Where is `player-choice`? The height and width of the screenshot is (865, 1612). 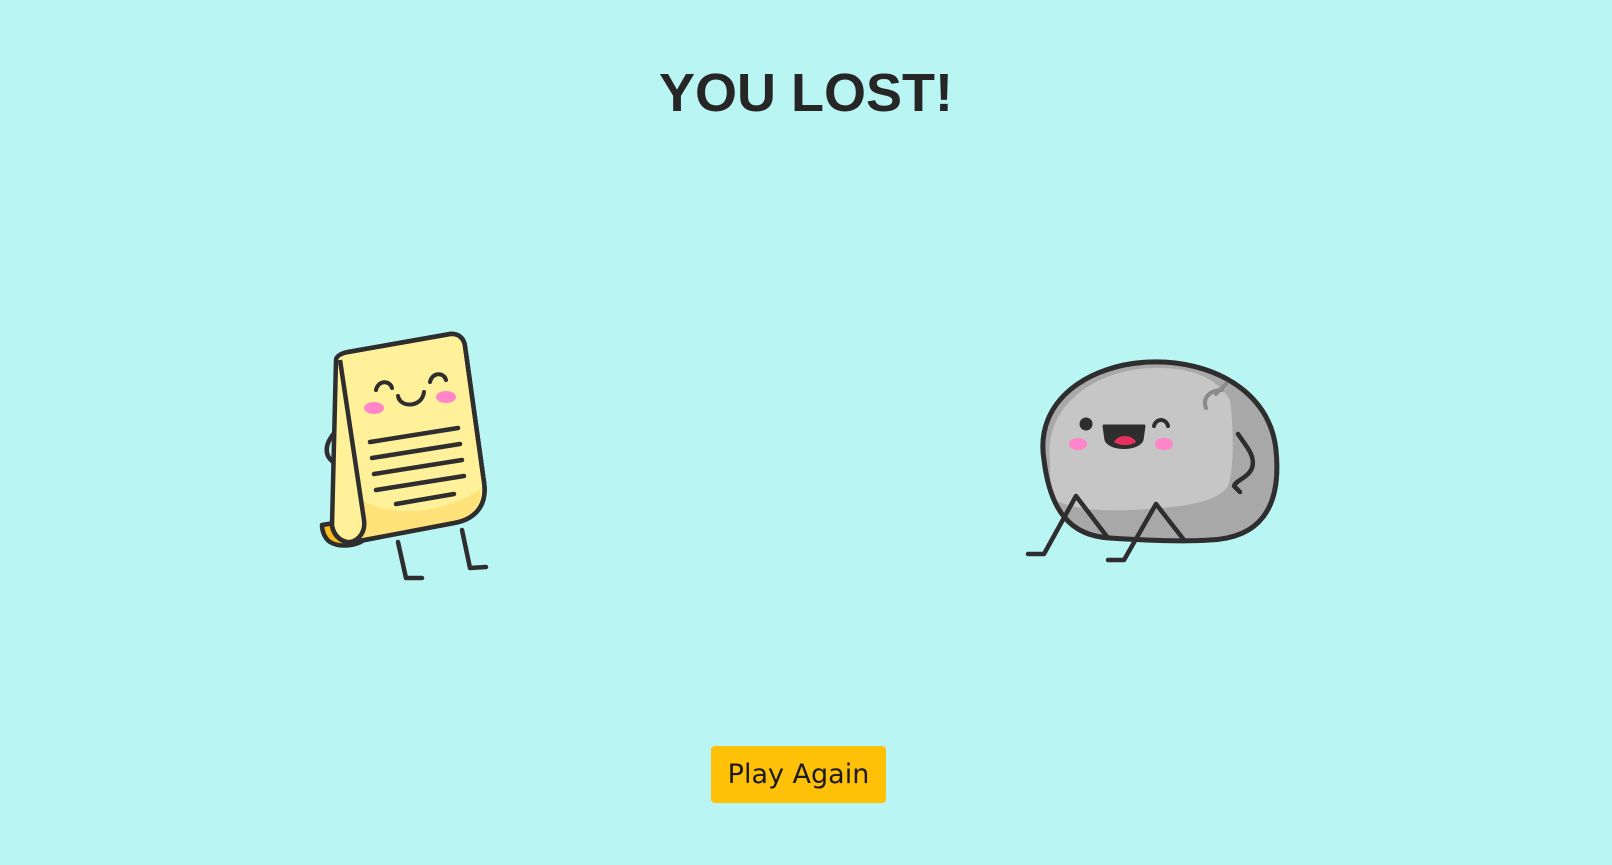 player-choice is located at coordinates (413, 460).